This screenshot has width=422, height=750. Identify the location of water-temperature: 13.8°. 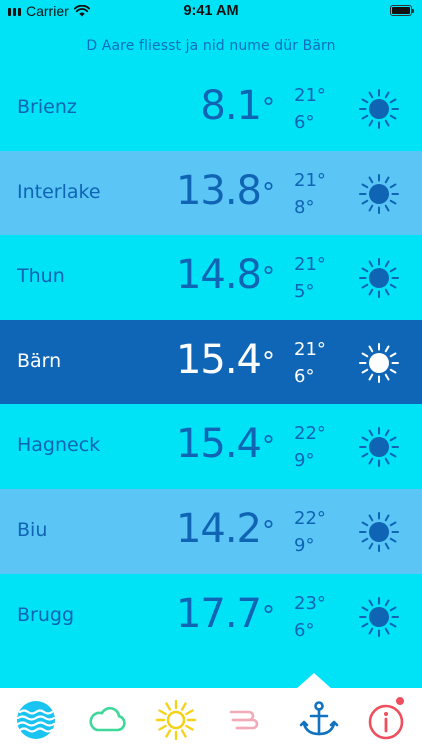
(225, 191).